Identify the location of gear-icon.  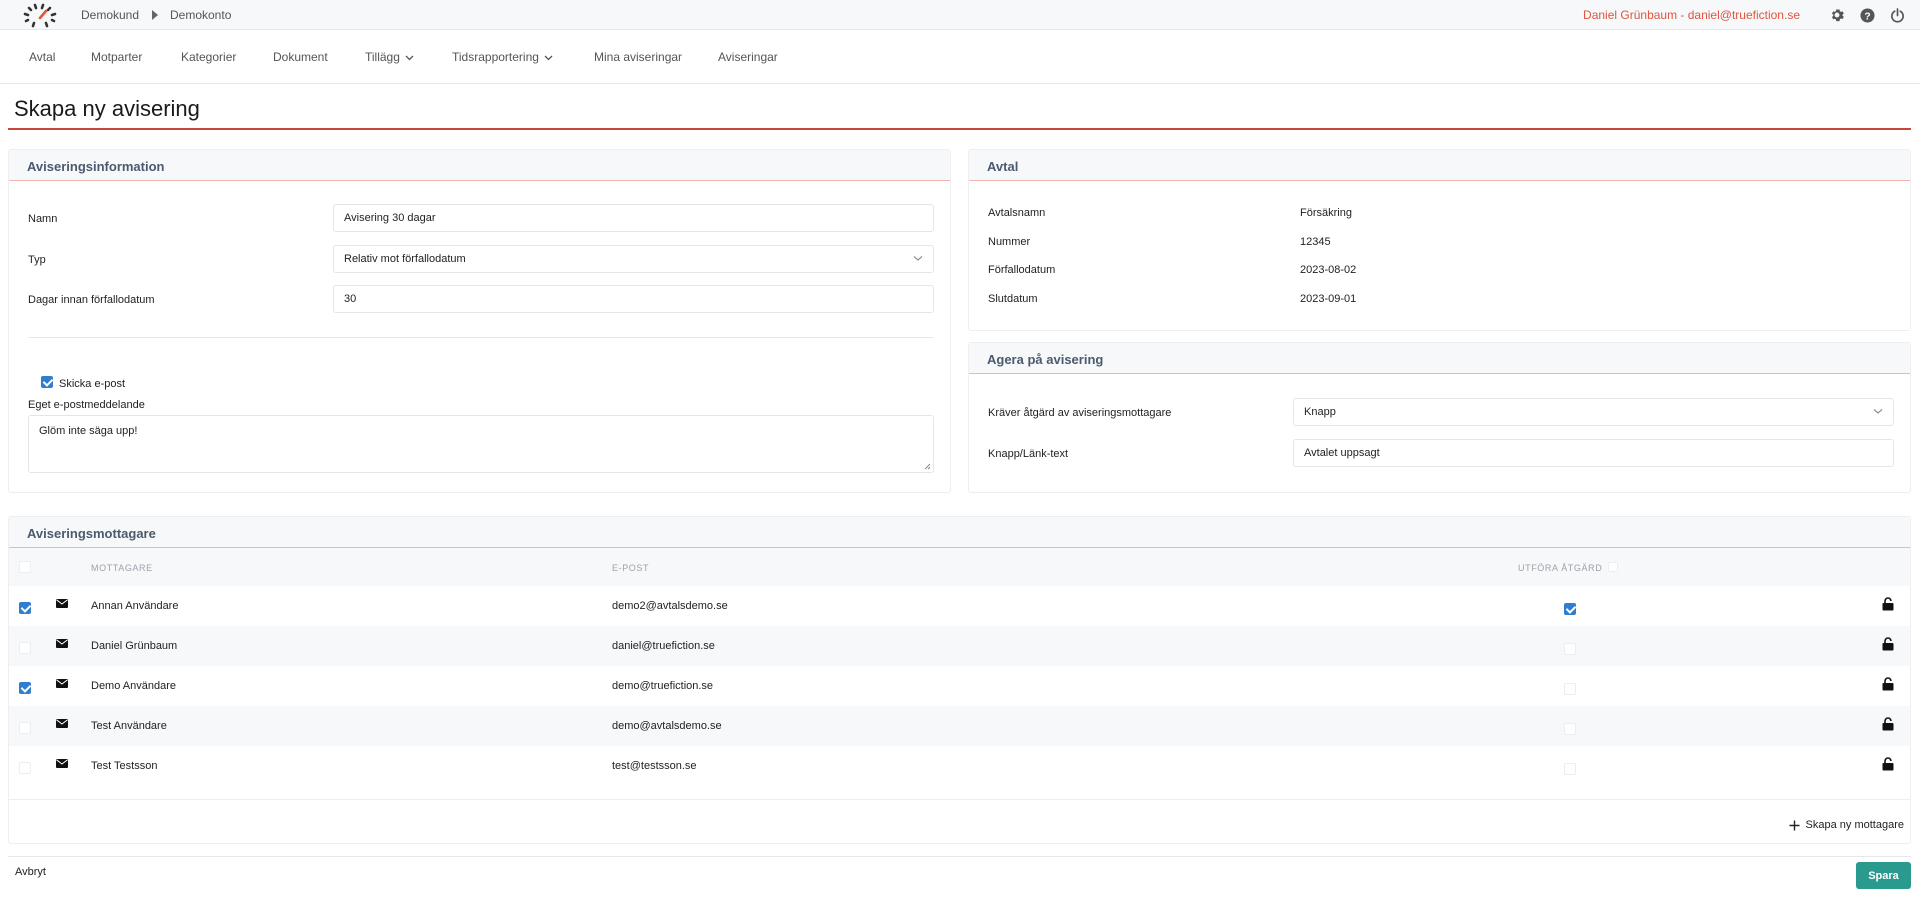
(1837, 15).